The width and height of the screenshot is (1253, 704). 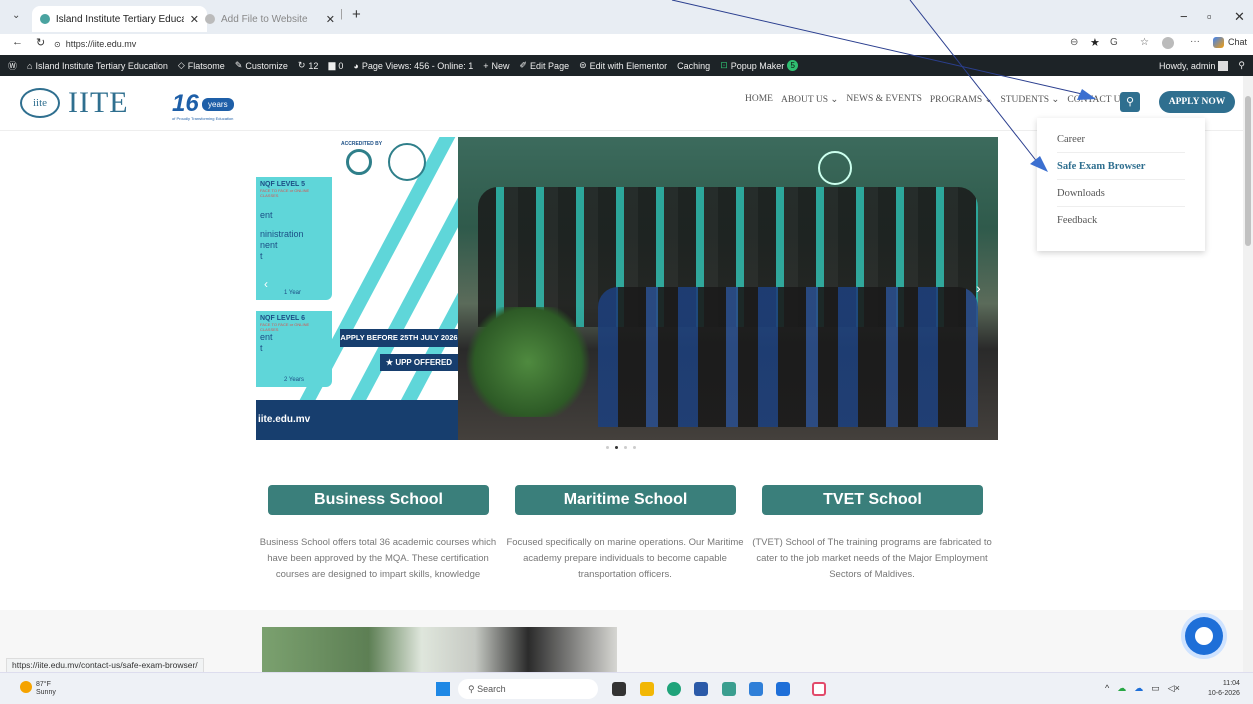 What do you see at coordinates (1197, 102) in the screenshot?
I see `apply-now-button: APPLY NOW` at bounding box center [1197, 102].